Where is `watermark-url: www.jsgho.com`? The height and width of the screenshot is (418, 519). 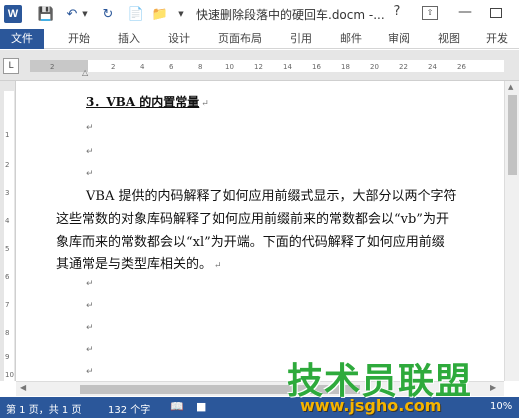 watermark-url: www.jsgho.com is located at coordinates (371, 405).